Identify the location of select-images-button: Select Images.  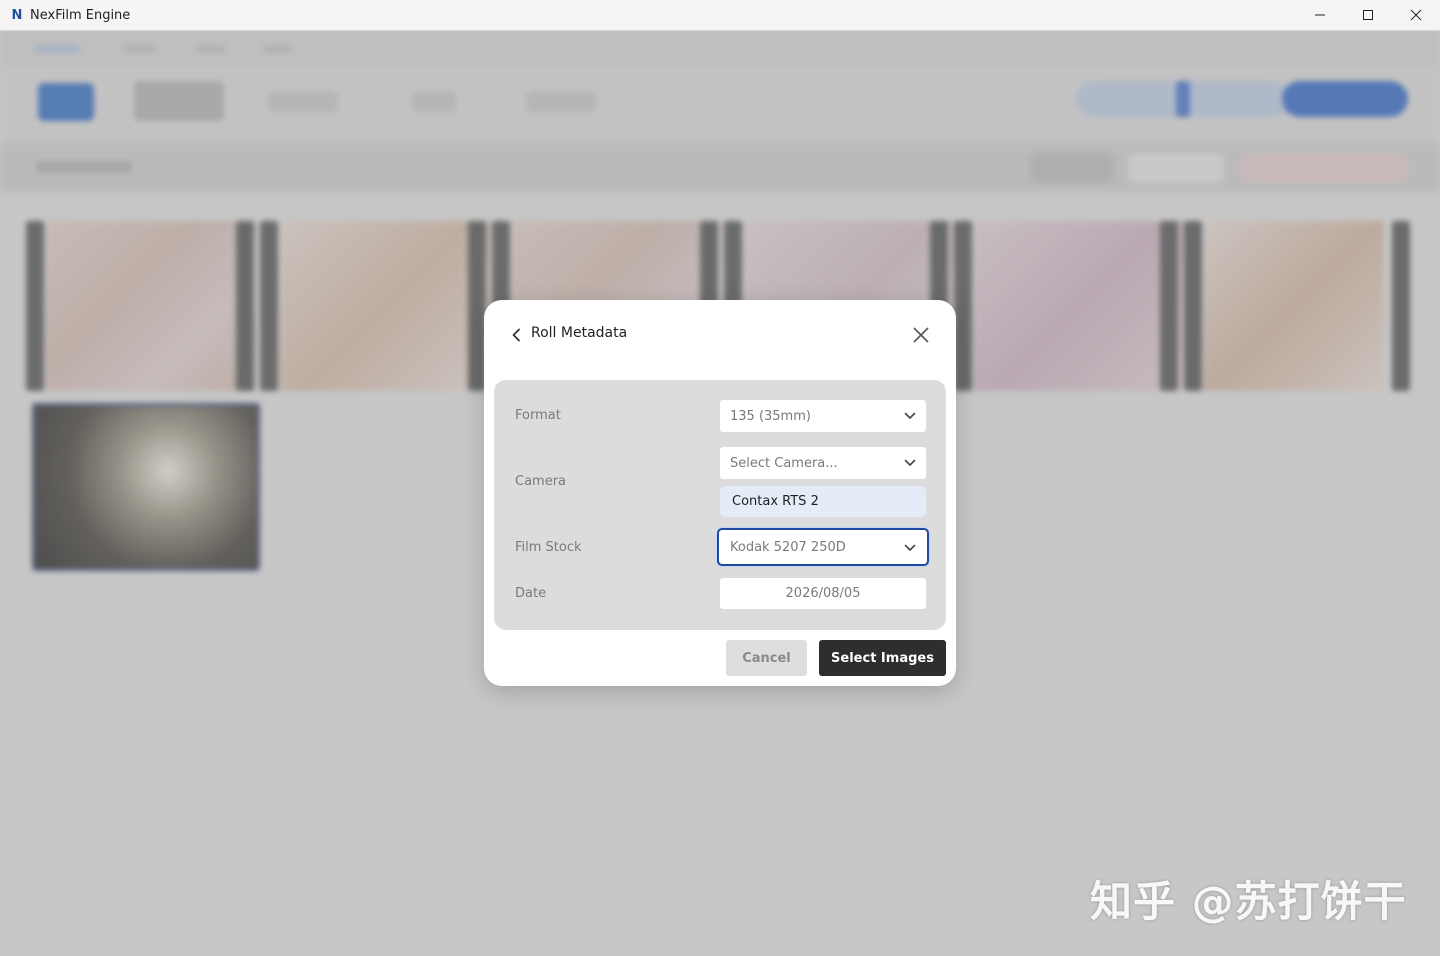
(882, 658).